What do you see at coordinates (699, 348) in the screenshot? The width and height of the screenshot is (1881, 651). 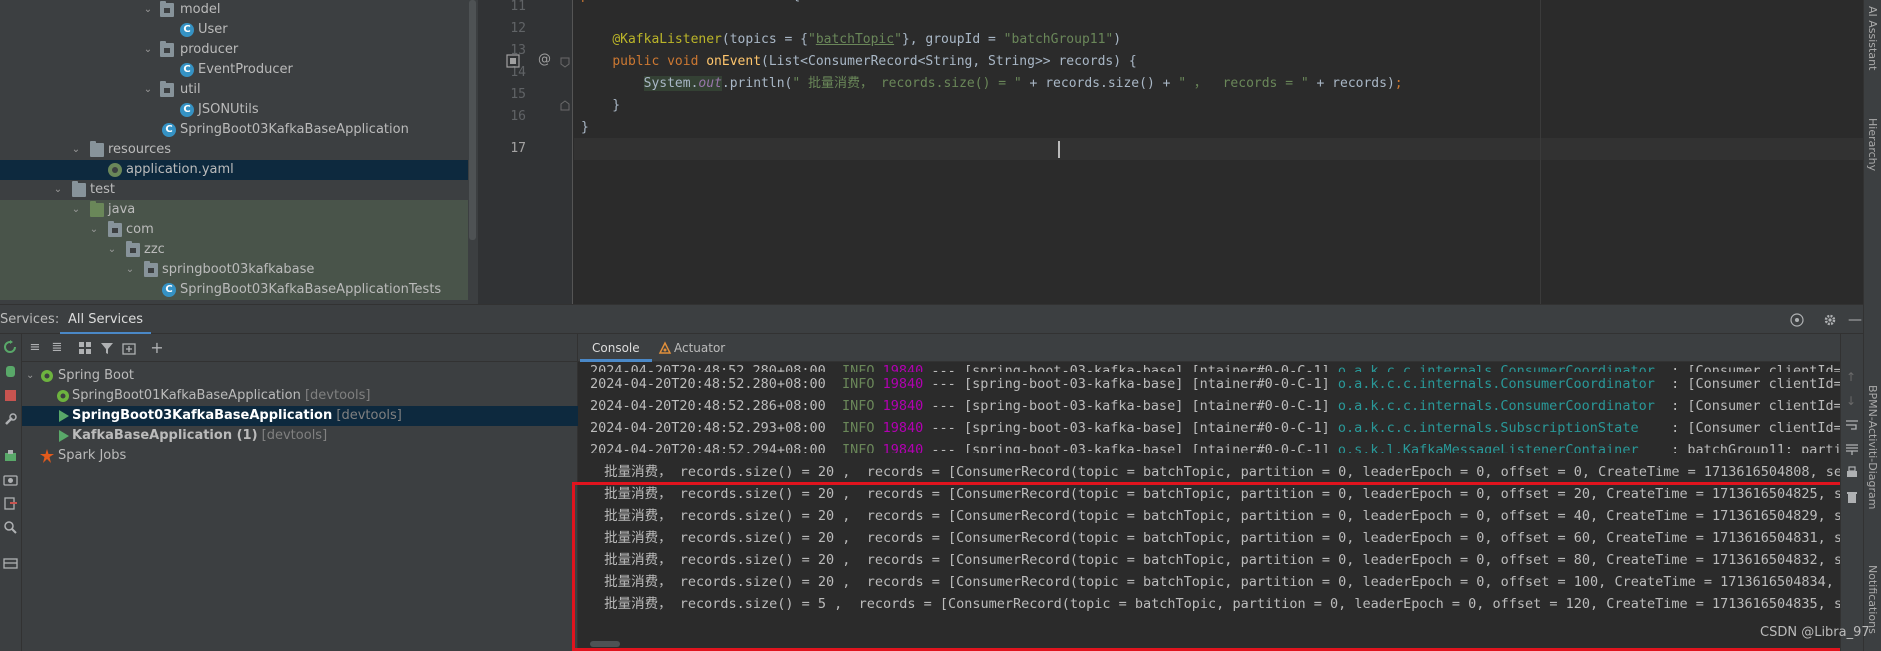 I see `tab-actuator: Actuator` at bounding box center [699, 348].